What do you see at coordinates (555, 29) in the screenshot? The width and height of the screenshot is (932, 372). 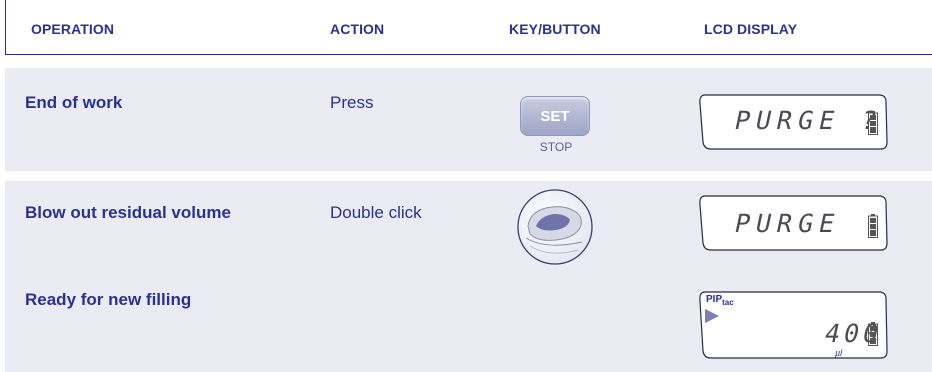 I see `header-key-button: KEY/BUTTON` at bounding box center [555, 29].